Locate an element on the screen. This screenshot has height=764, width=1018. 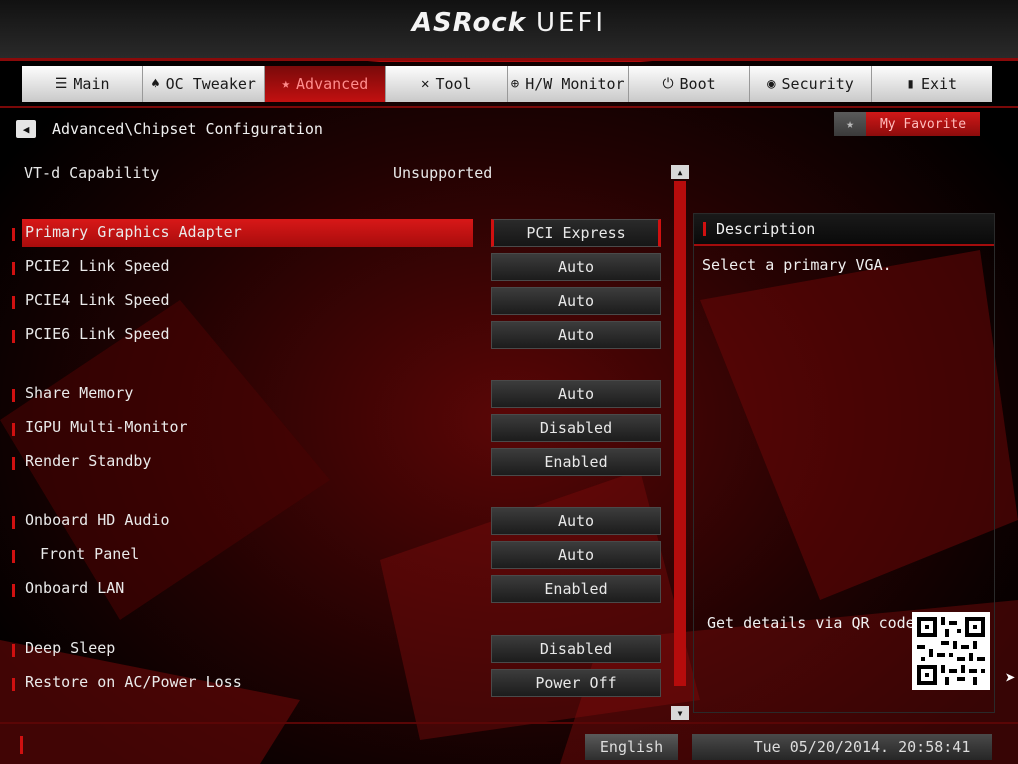
qr-code-icon is located at coordinates (951, 651).